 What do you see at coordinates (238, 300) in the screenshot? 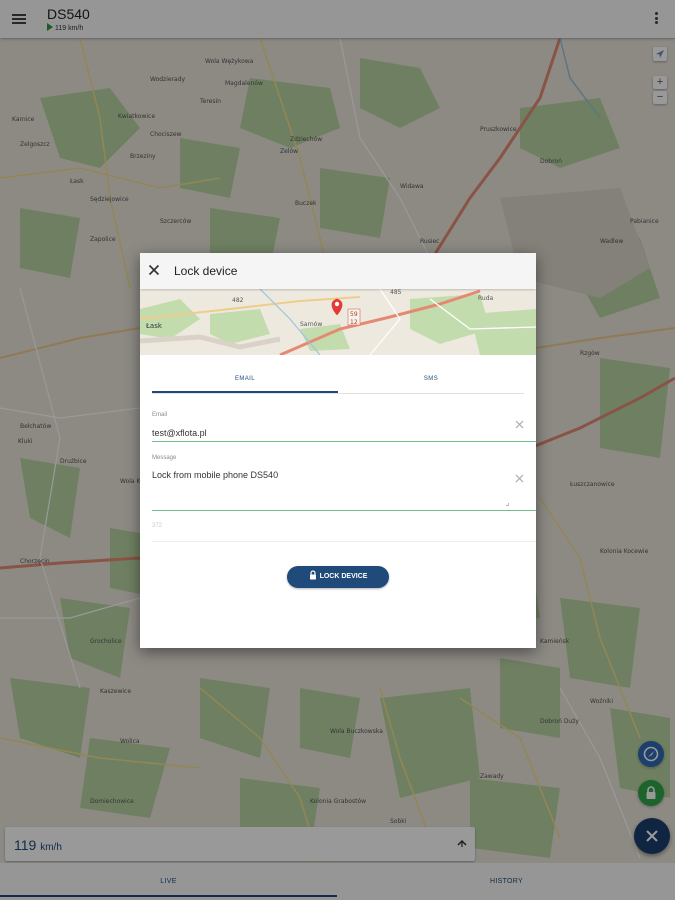
I see `mini-map-label: 482` at bounding box center [238, 300].